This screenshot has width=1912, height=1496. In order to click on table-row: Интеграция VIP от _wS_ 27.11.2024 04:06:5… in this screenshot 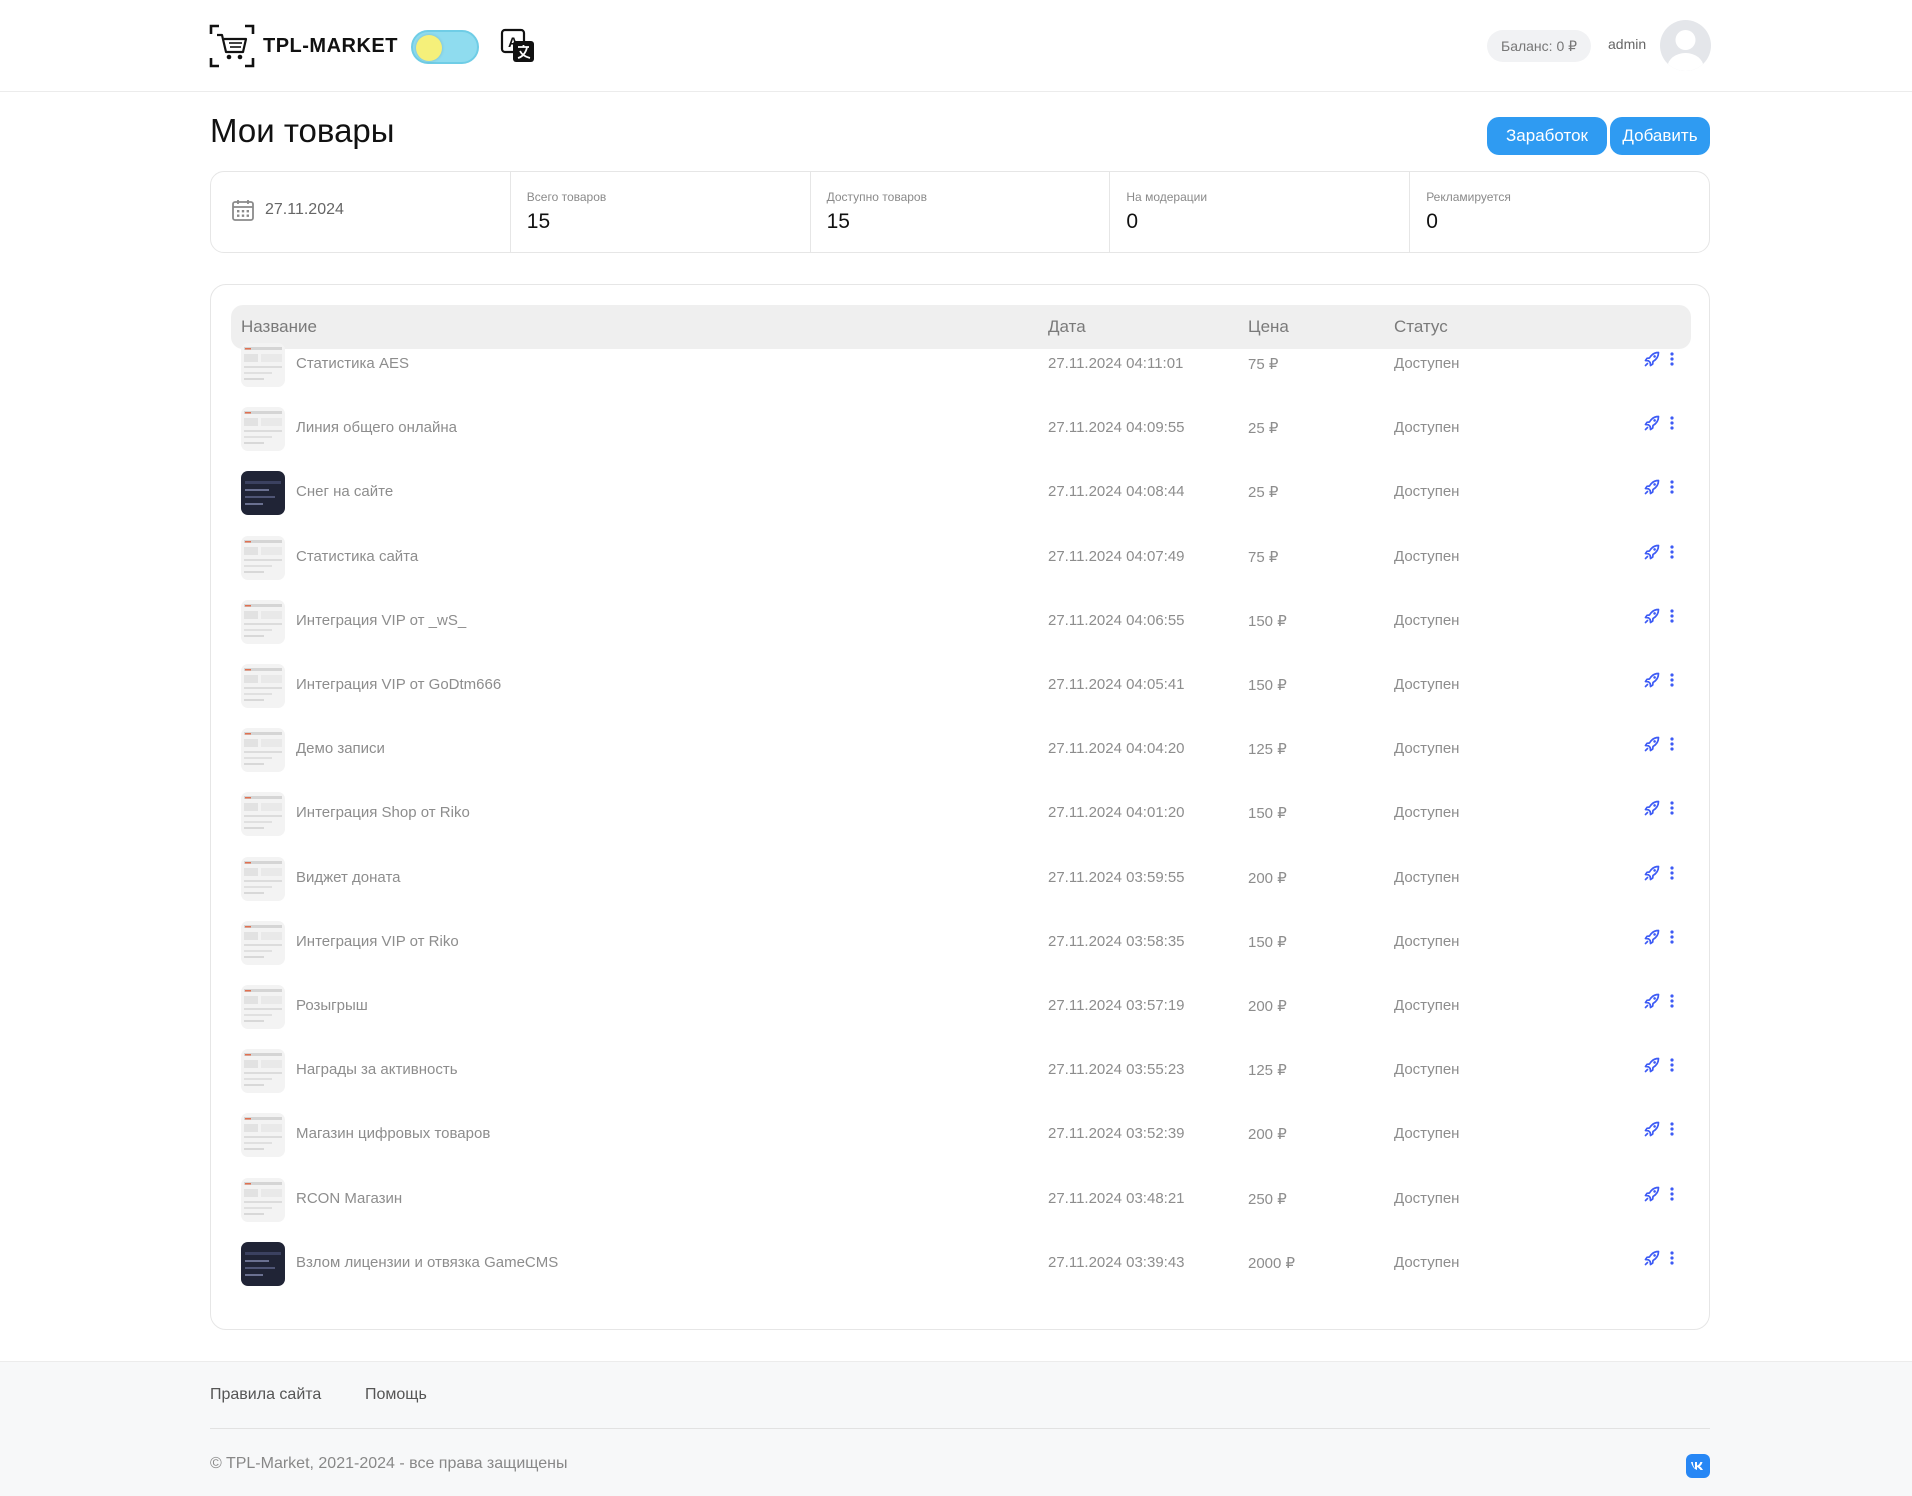, I will do `click(961, 622)`.